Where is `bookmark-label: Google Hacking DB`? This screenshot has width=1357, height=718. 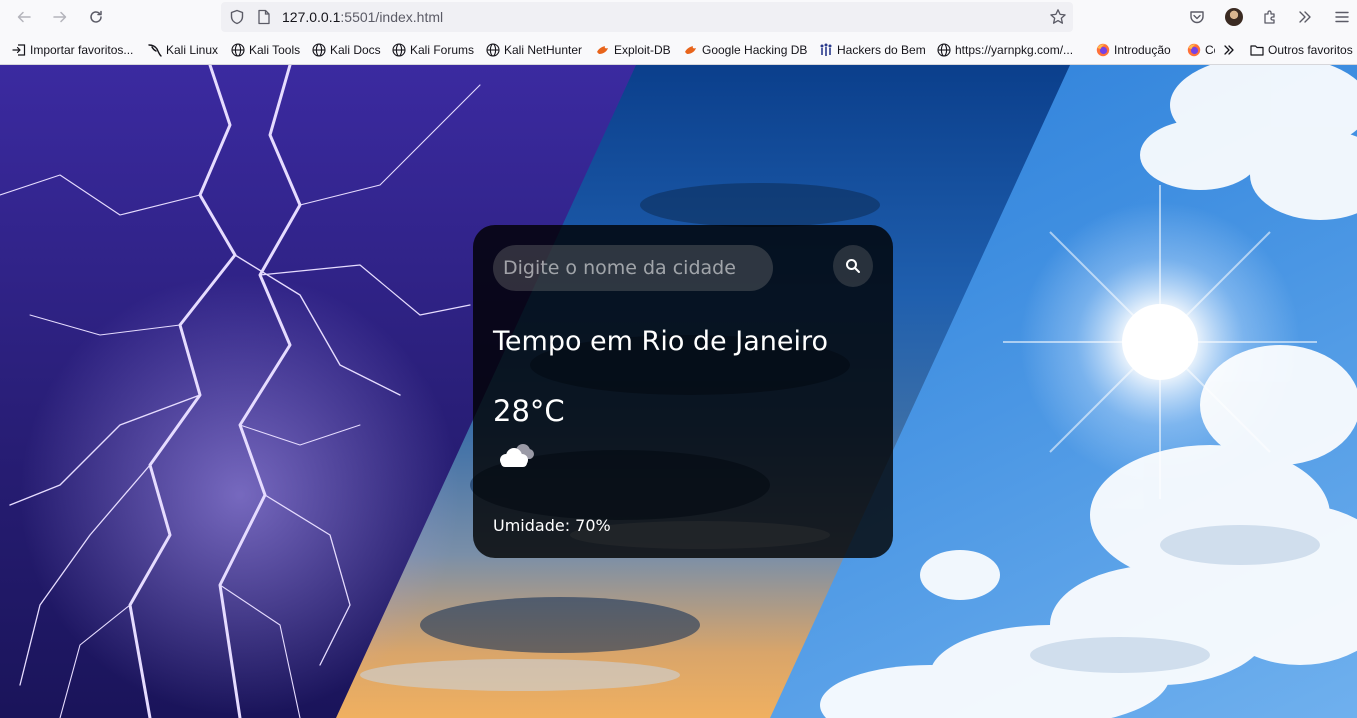
bookmark-label: Google Hacking DB is located at coordinates (755, 50).